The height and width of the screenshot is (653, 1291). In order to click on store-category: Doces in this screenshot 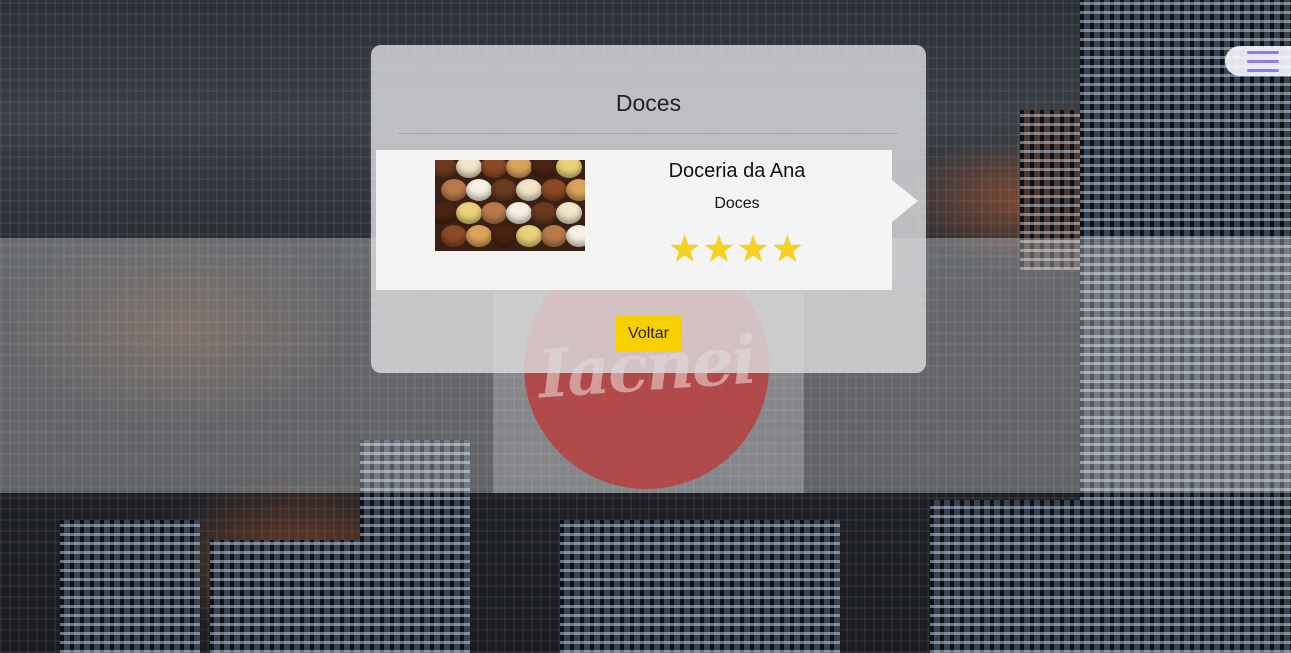, I will do `click(737, 203)`.